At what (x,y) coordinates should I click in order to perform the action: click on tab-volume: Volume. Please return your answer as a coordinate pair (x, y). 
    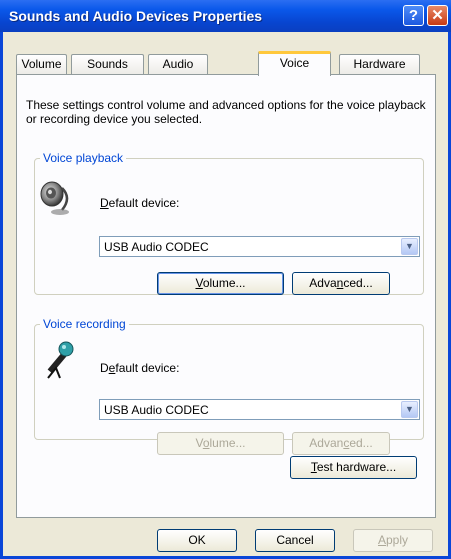
    Looking at the image, I should click on (41, 64).